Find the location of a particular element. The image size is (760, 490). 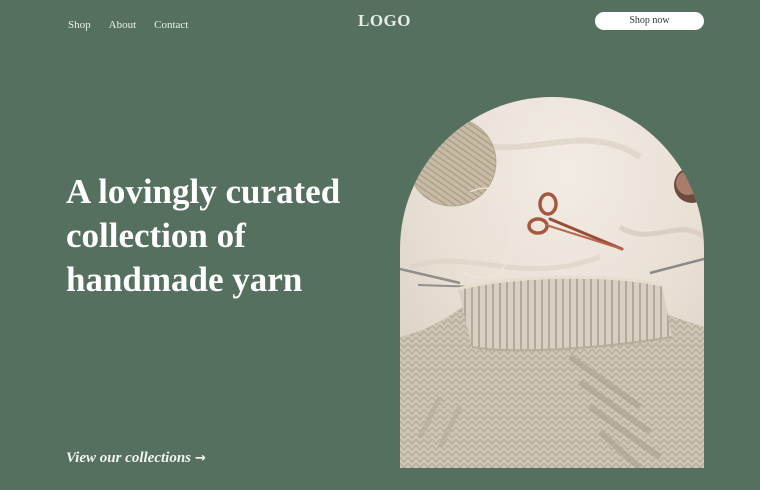

view-collections-link: View our collections → is located at coordinates (136, 458).